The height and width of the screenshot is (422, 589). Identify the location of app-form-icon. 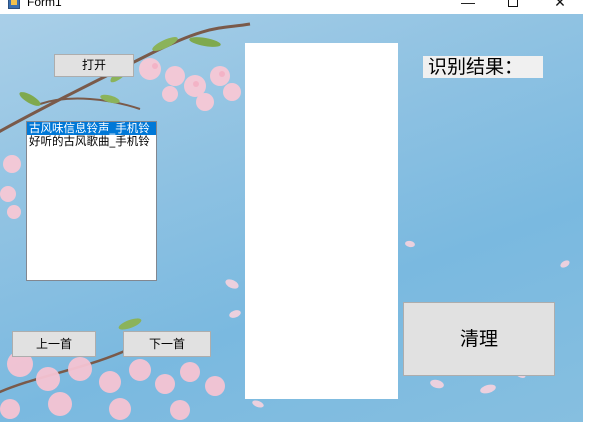
(14, 4).